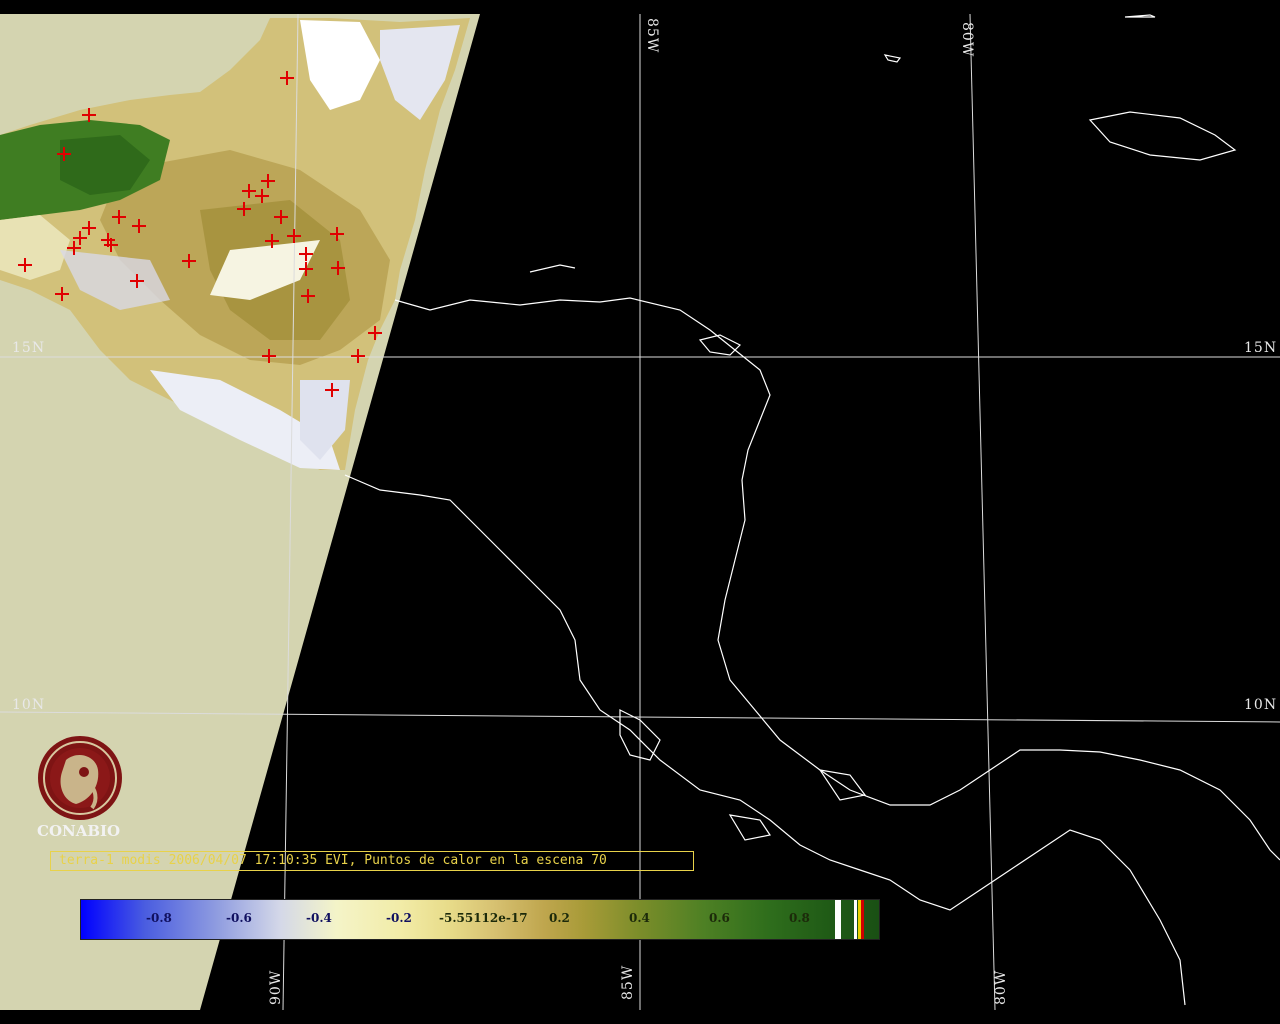 The height and width of the screenshot is (1024, 1280). What do you see at coordinates (483, 918) in the screenshot?
I see `colorbar-tick: -5.55112e-17` at bounding box center [483, 918].